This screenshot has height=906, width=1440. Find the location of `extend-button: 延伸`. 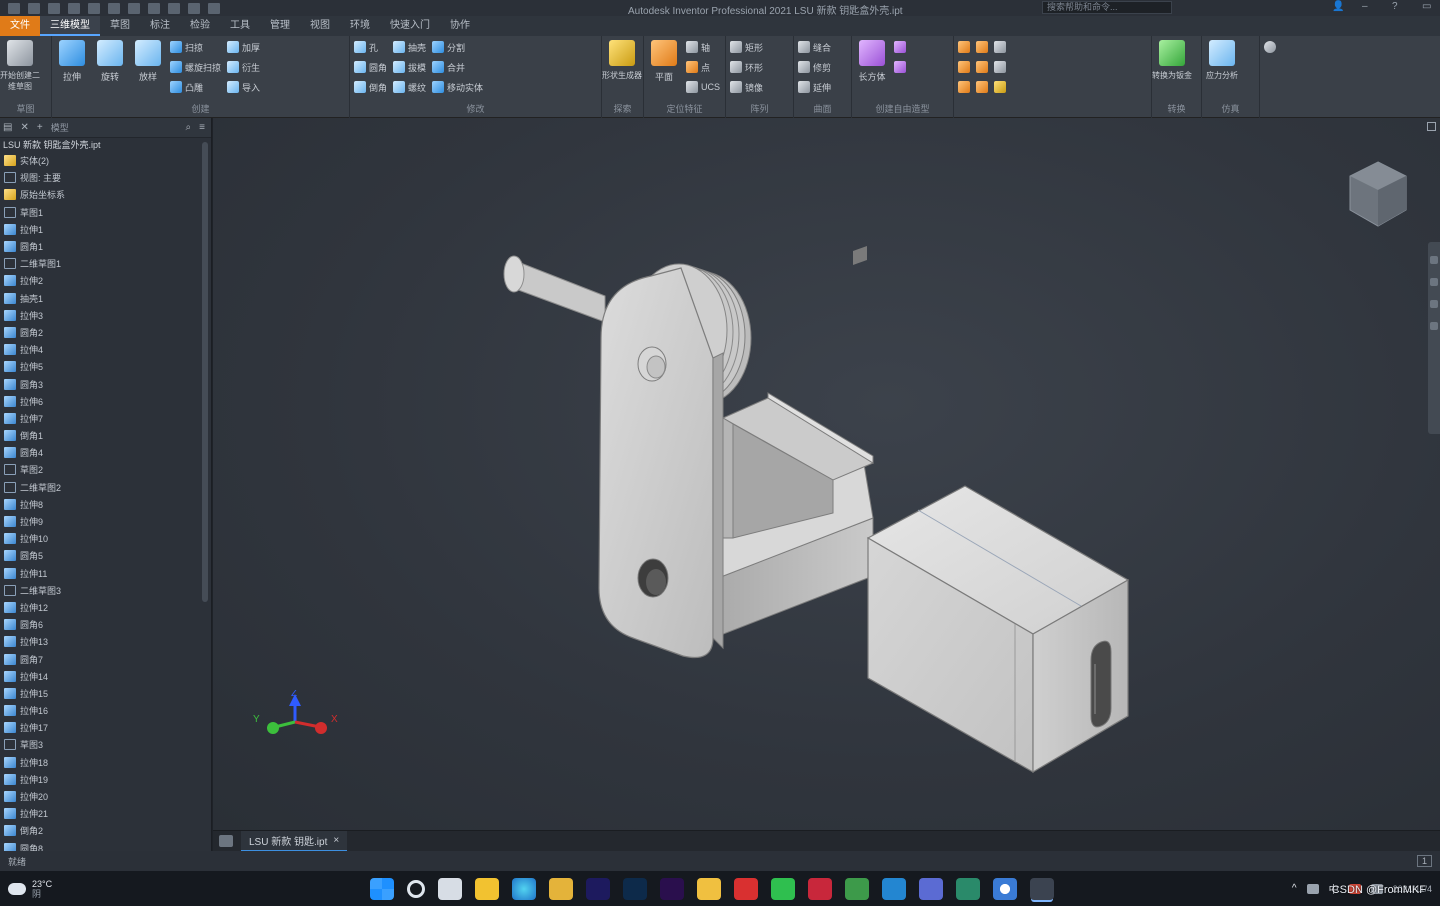

extend-button: 延伸 is located at coordinates (814, 87).